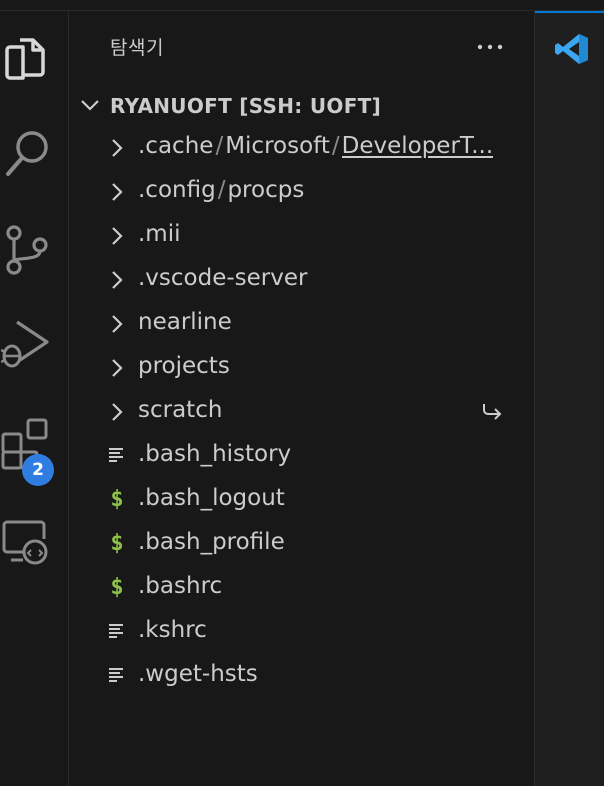 Image resolution: width=604 pixels, height=786 pixels. I want to click on more-actions-button, so click(490, 47).